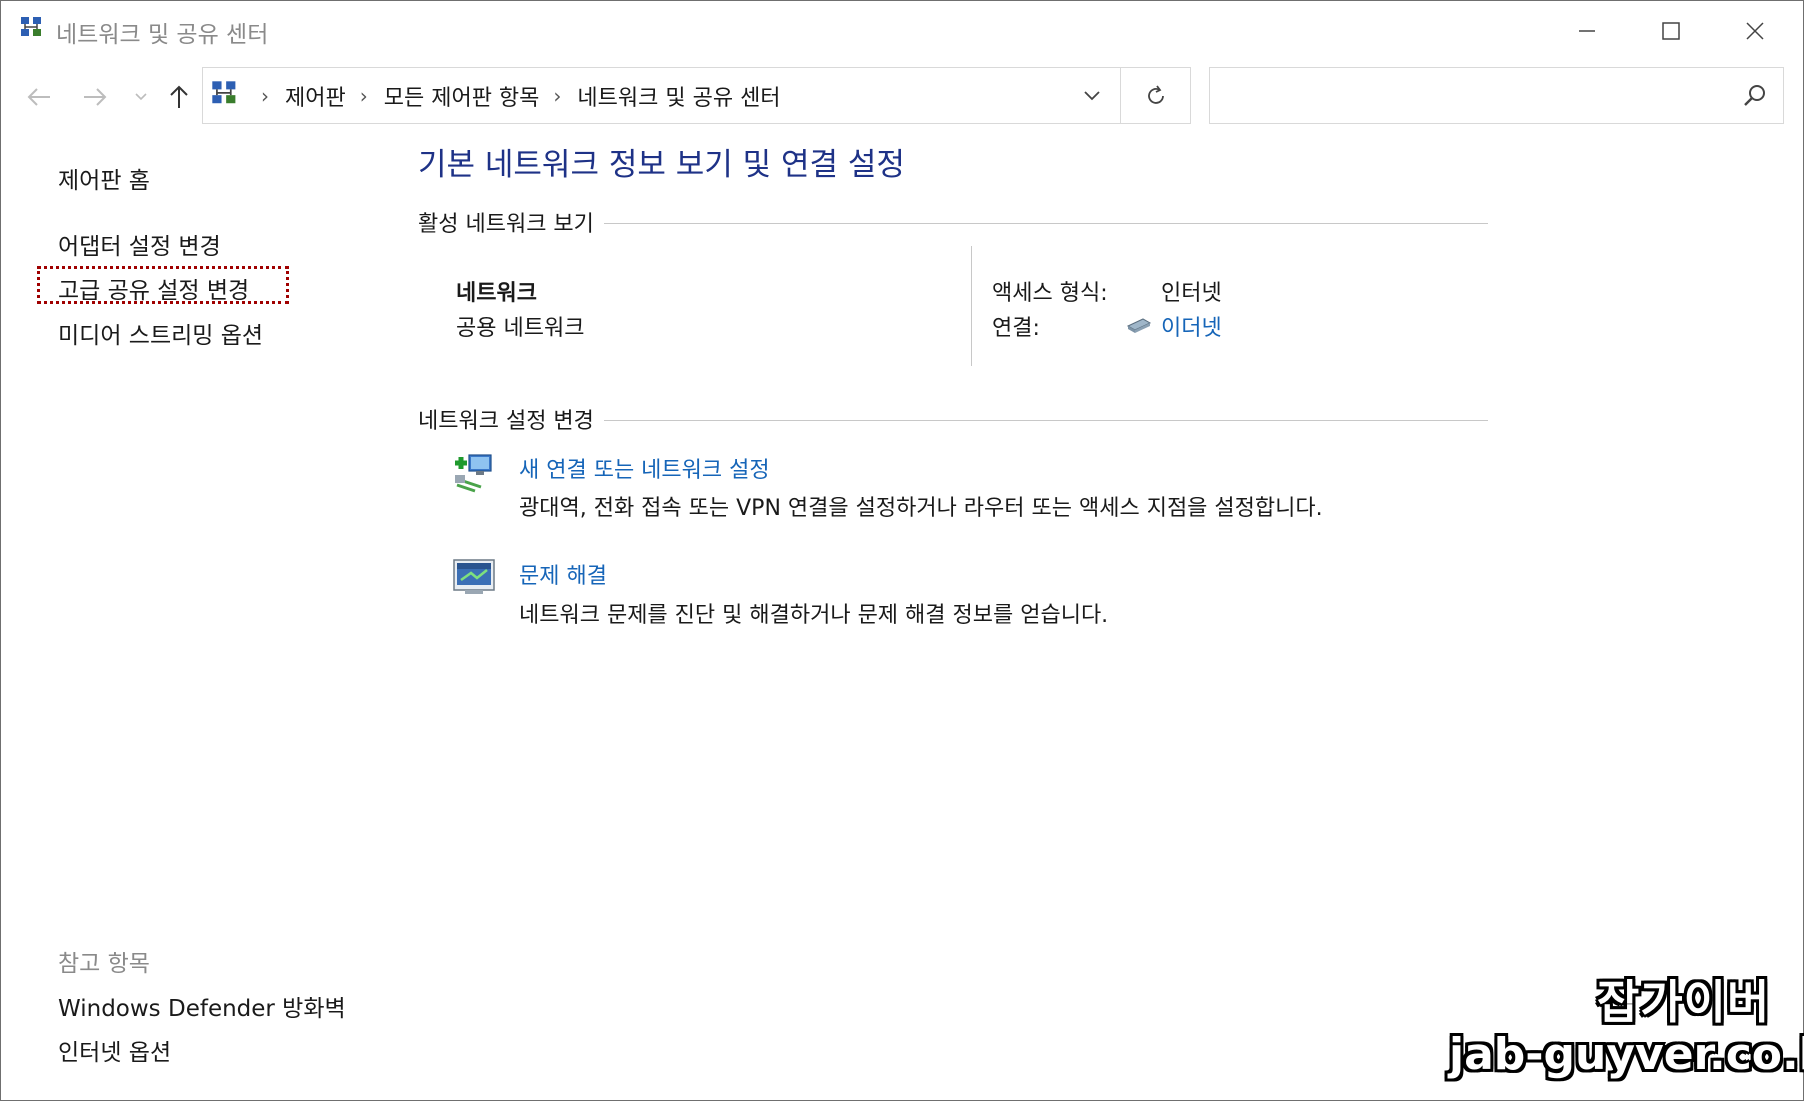  Describe the element at coordinates (139, 244) in the screenshot. I see `sidebar-item-change-adapter-settings: 어댑터 설정 변경` at that location.